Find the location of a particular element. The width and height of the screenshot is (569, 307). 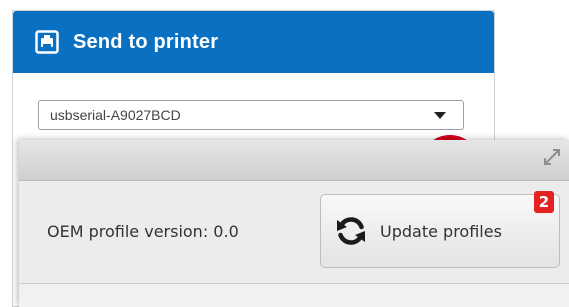

dialog-titlebar is located at coordinates (294, 160).